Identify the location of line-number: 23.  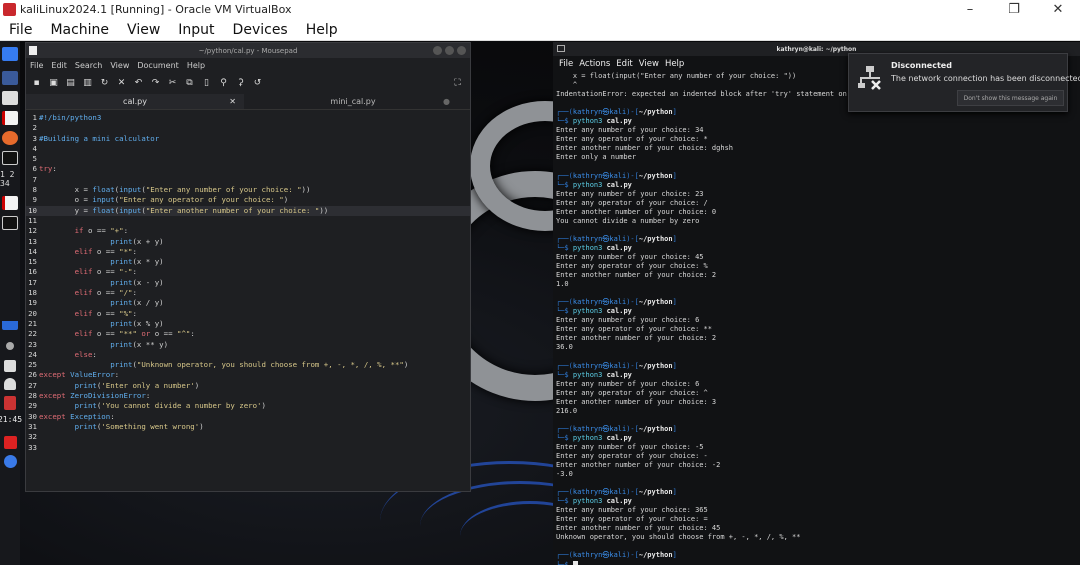
(32, 344).